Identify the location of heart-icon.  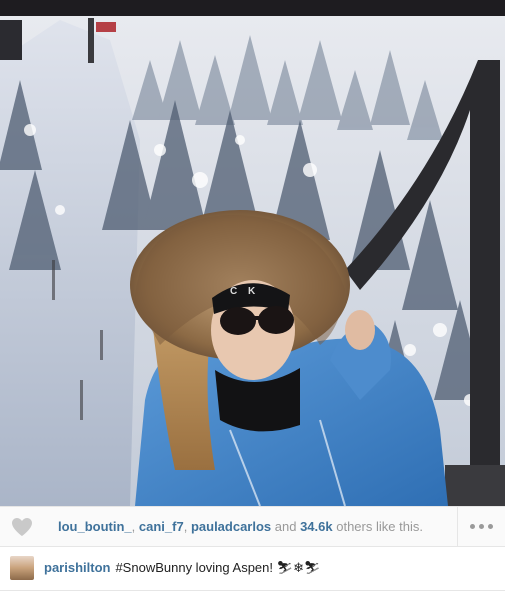
(22, 526).